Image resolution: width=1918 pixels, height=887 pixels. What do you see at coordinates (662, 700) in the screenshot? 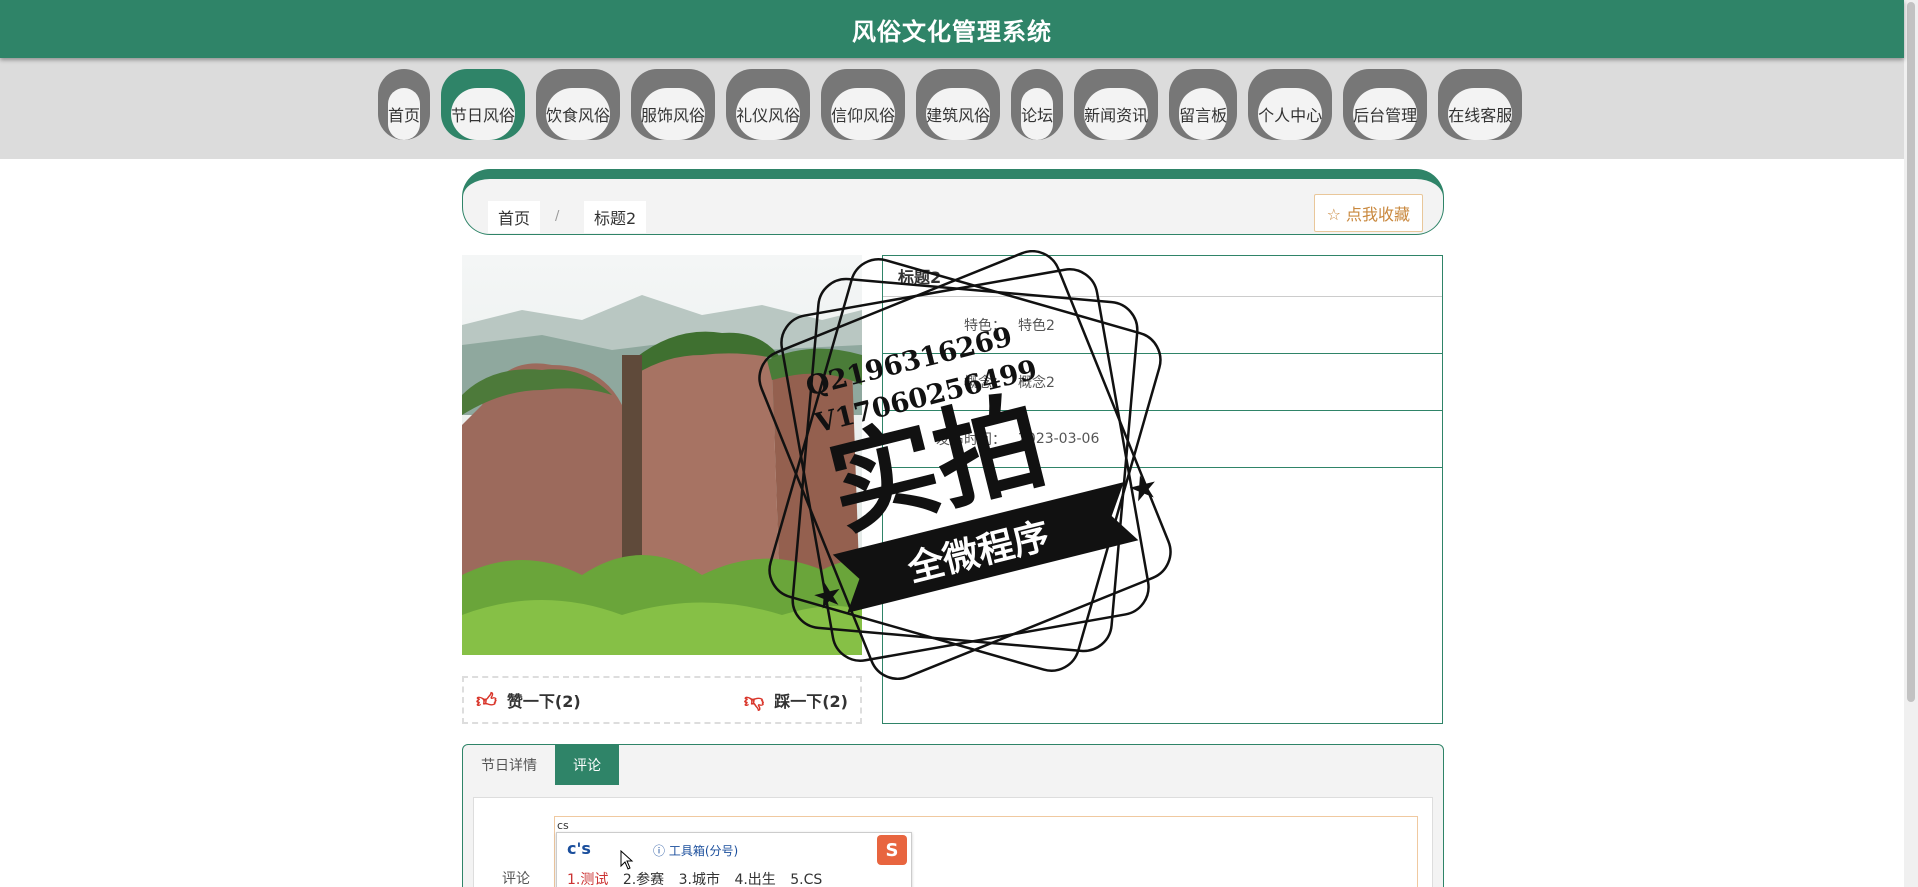
I see `vote-bar: 👍︎ 赞一下(2) 👎︎ 踩一下(2)` at bounding box center [662, 700].